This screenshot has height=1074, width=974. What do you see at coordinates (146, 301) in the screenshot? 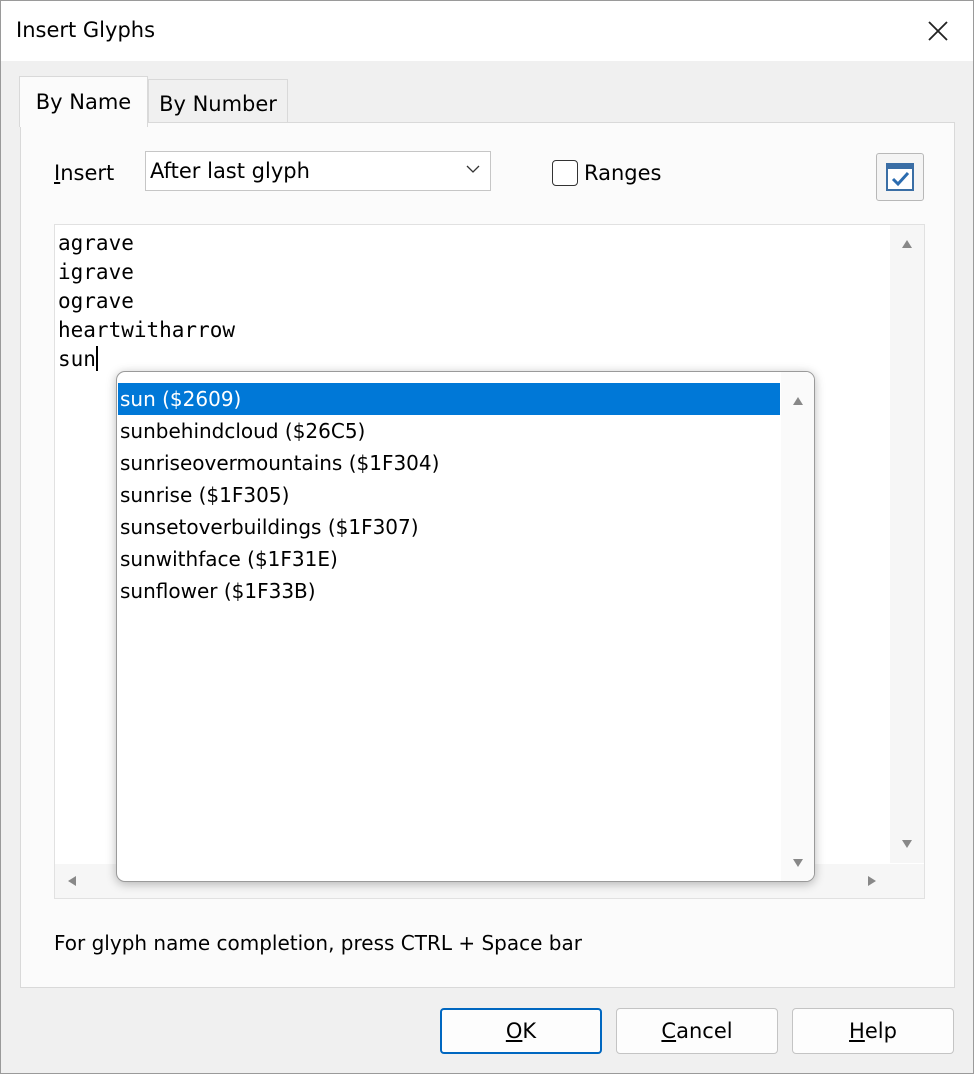
I see `editor-text: agrave igrave ograve heartwitharrow sun` at bounding box center [146, 301].